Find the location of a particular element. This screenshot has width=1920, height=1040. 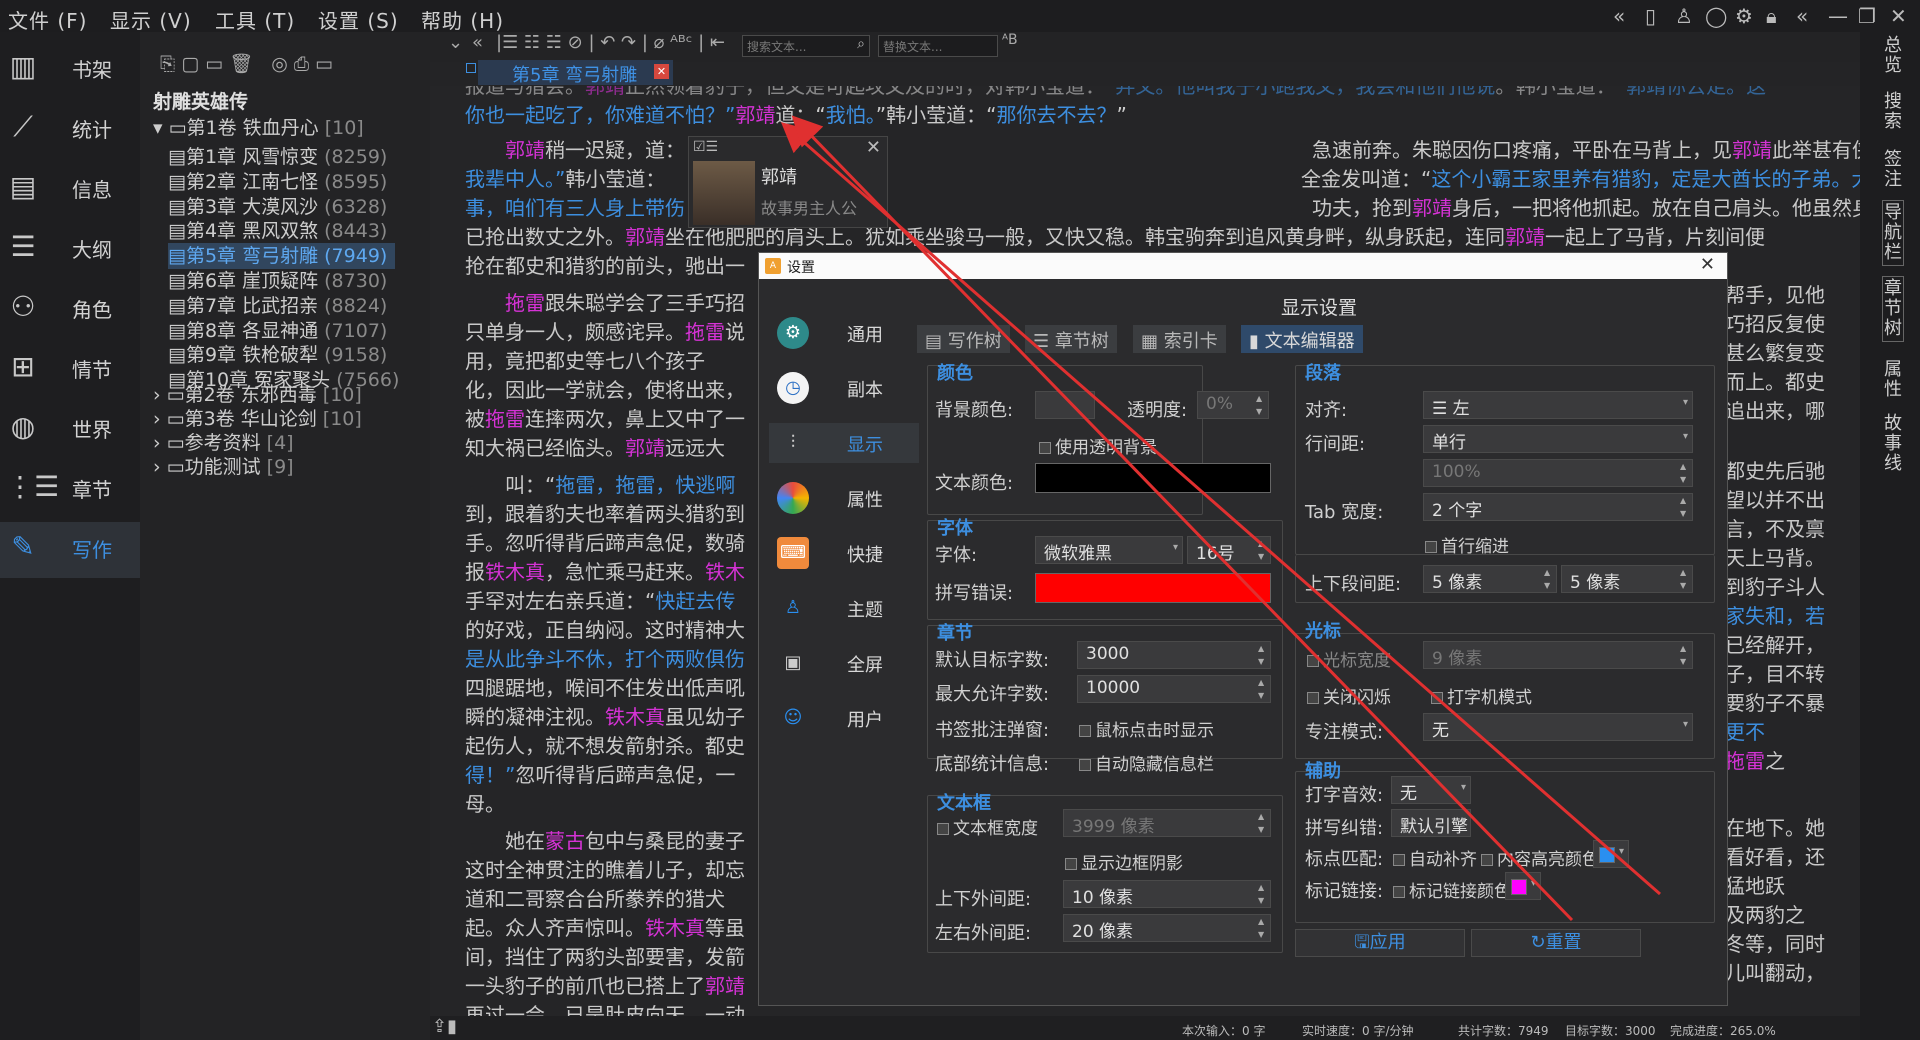

highlight-color-picker: ▾ is located at coordinates (1611, 854).